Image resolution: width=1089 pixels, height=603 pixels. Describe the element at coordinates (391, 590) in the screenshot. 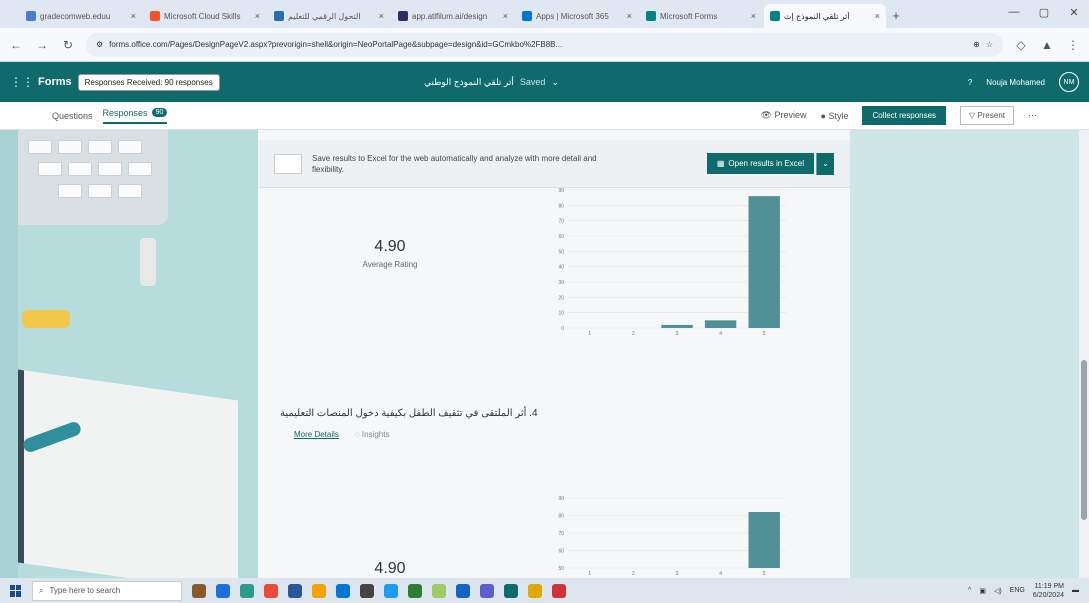

I see `telegram-icon` at that location.